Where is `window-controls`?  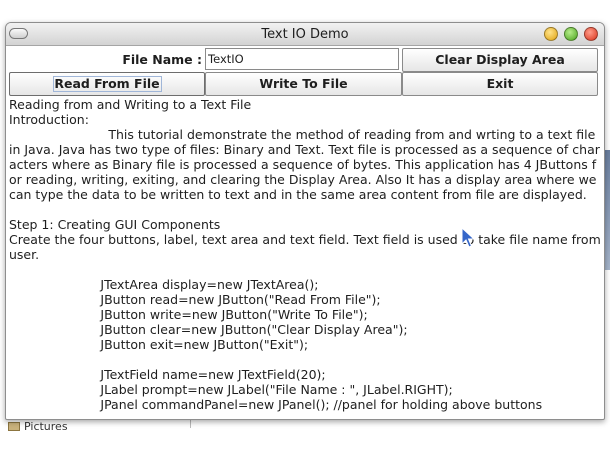 window-controls is located at coordinates (571, 34).